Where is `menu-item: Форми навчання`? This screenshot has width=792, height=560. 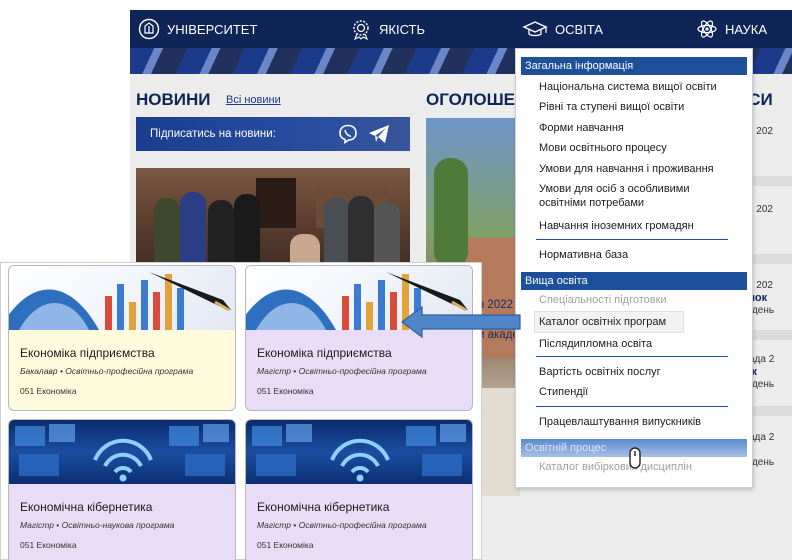 menu-item: Форми навчання is located at coordinates (581, 128).